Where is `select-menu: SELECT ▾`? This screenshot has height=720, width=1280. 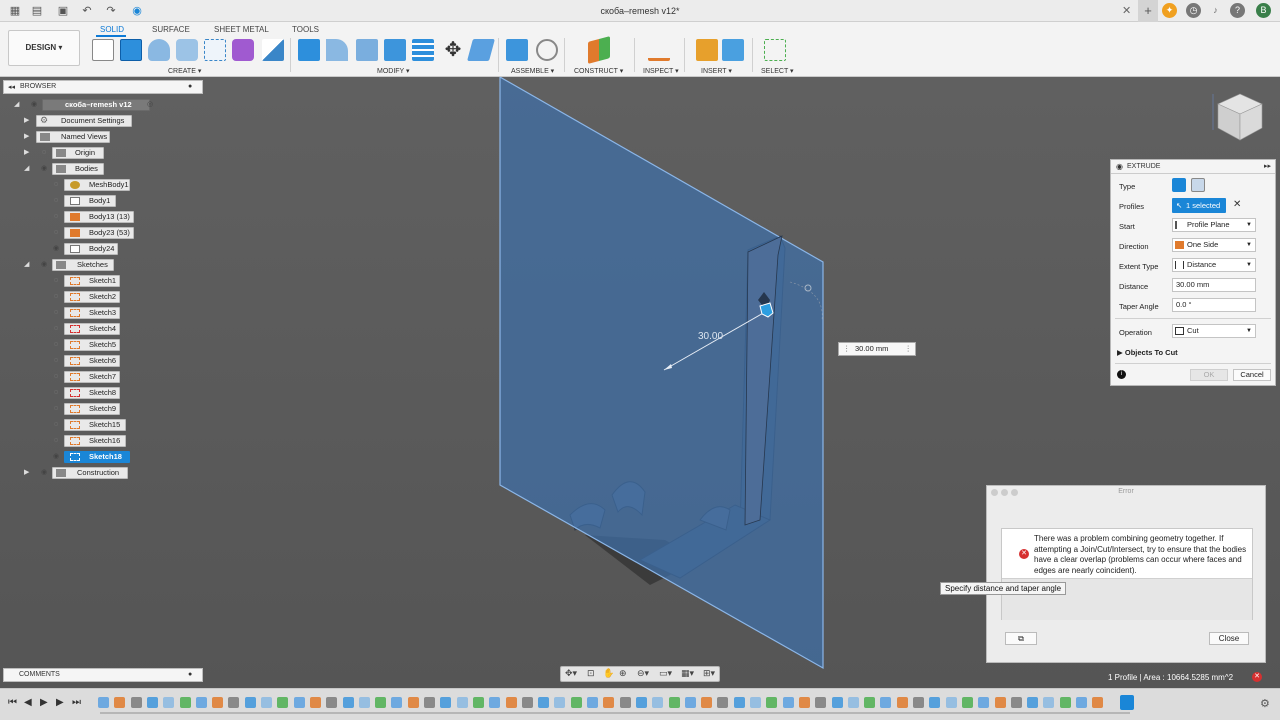
select-menu: SELECT ▾ is located at coordinates (777, 71).